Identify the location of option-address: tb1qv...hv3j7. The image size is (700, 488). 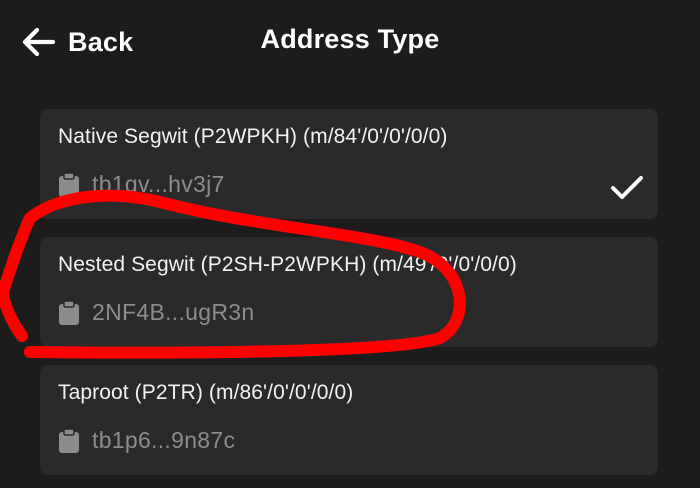
(141, 184).